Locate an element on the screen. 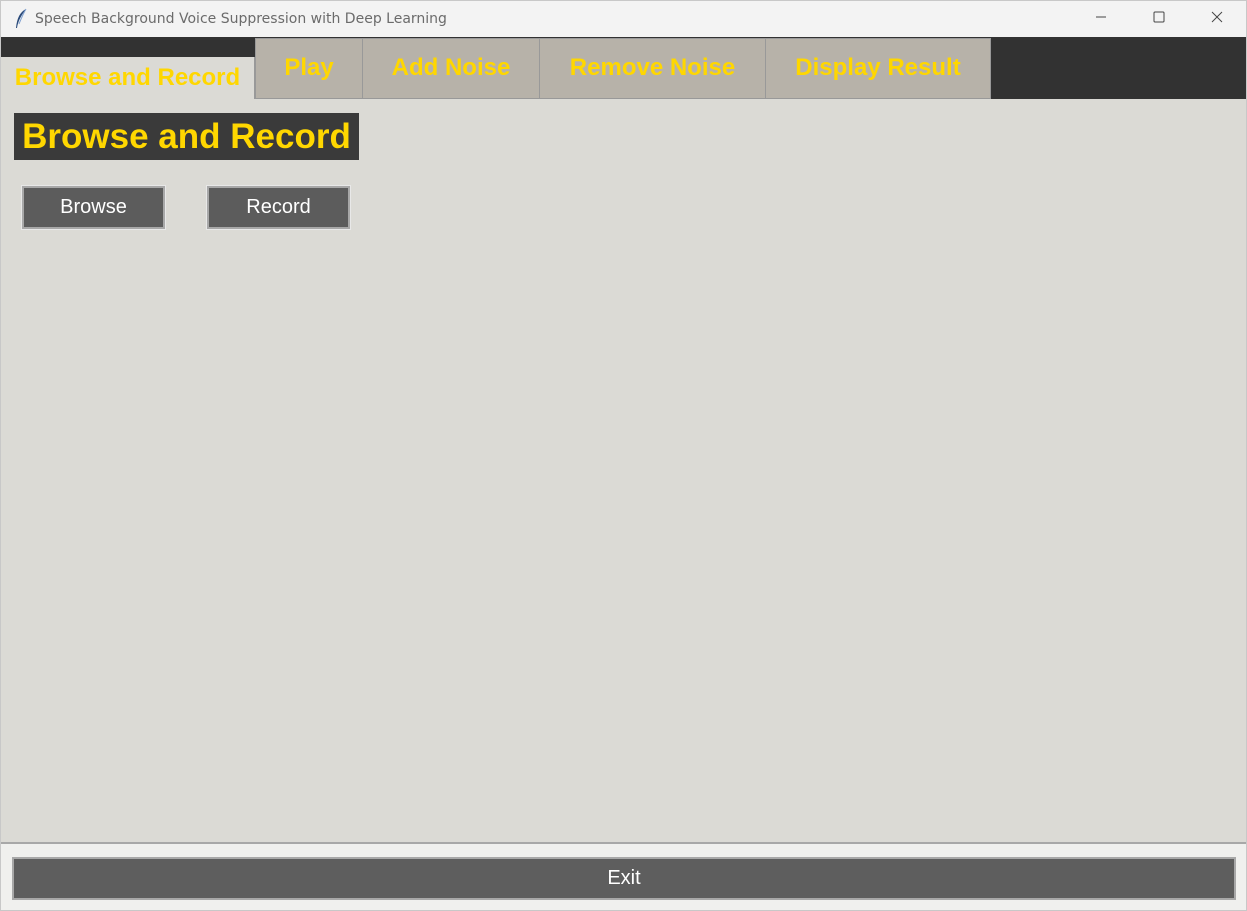  tab-add-noise: Add Noise is located at coordinates (451, 68).